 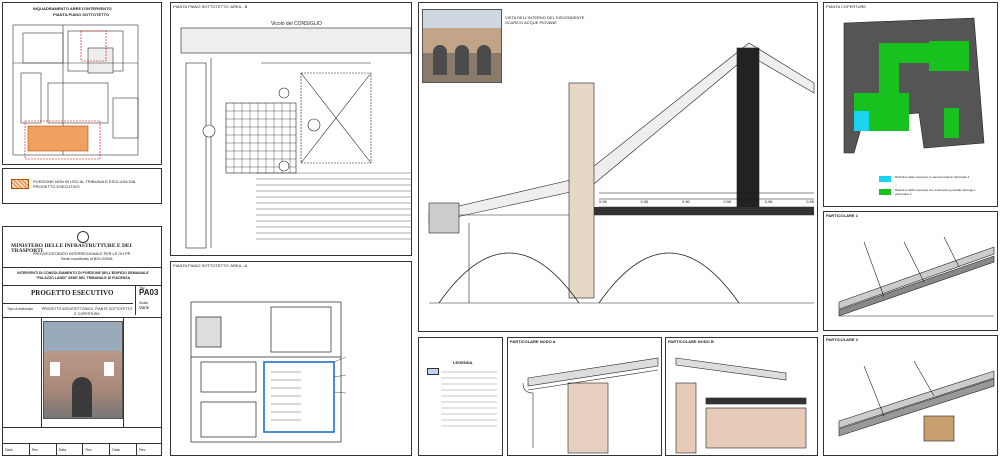 I want to click on pianta-a-drawing, so click(x=268, y=372).